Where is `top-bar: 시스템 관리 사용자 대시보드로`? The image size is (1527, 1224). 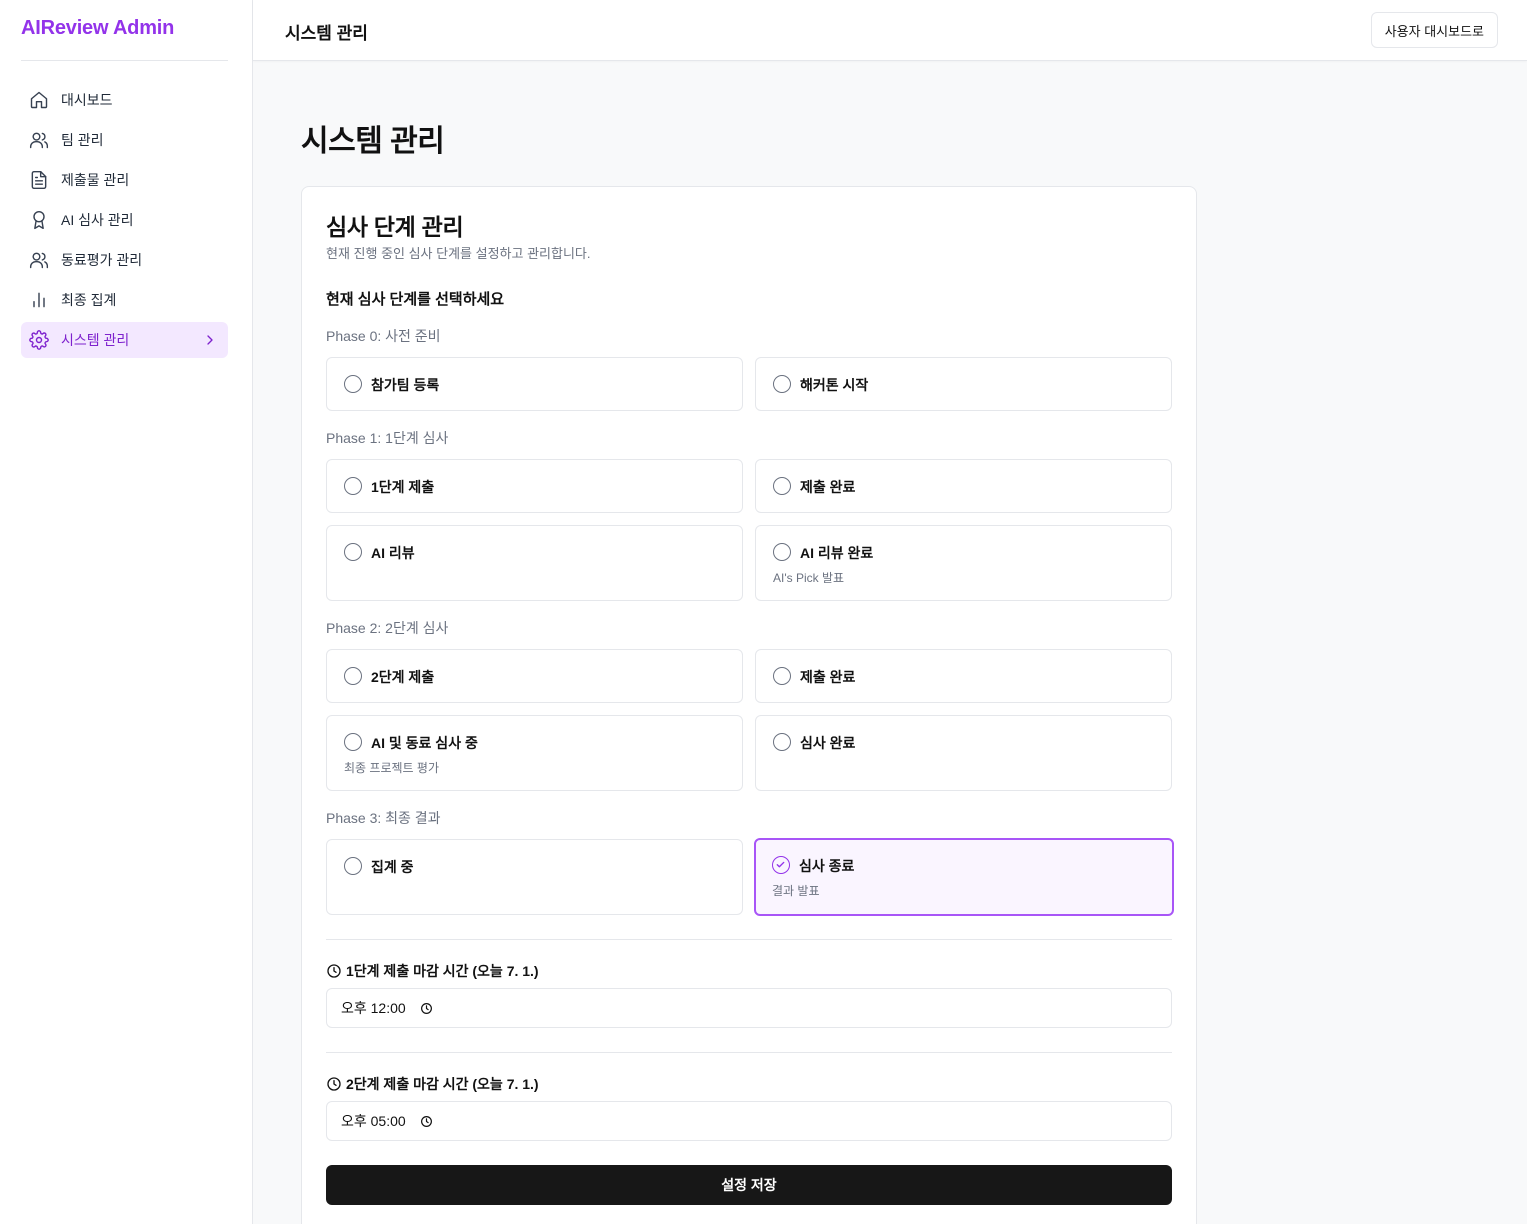 top-bar: 시스템 관리 사용자 대시보드로 is located at coordinates (890, 30).